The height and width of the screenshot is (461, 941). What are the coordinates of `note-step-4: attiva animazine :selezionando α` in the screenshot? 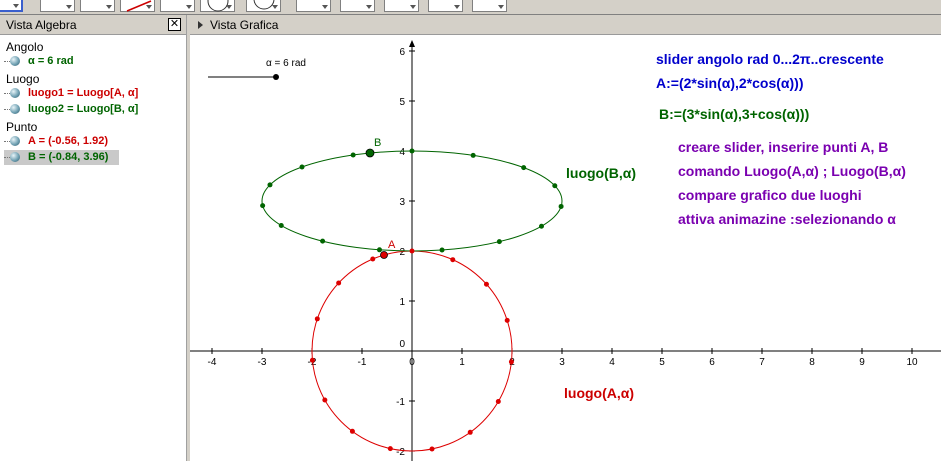 It's located at (787, 219).